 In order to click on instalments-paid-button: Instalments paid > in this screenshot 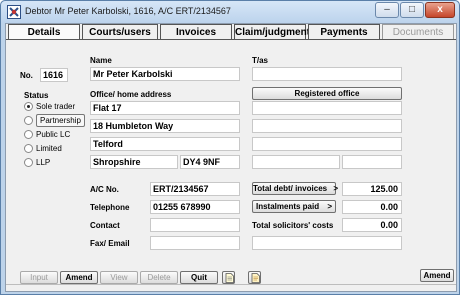, I will do `click(294, 206)`.